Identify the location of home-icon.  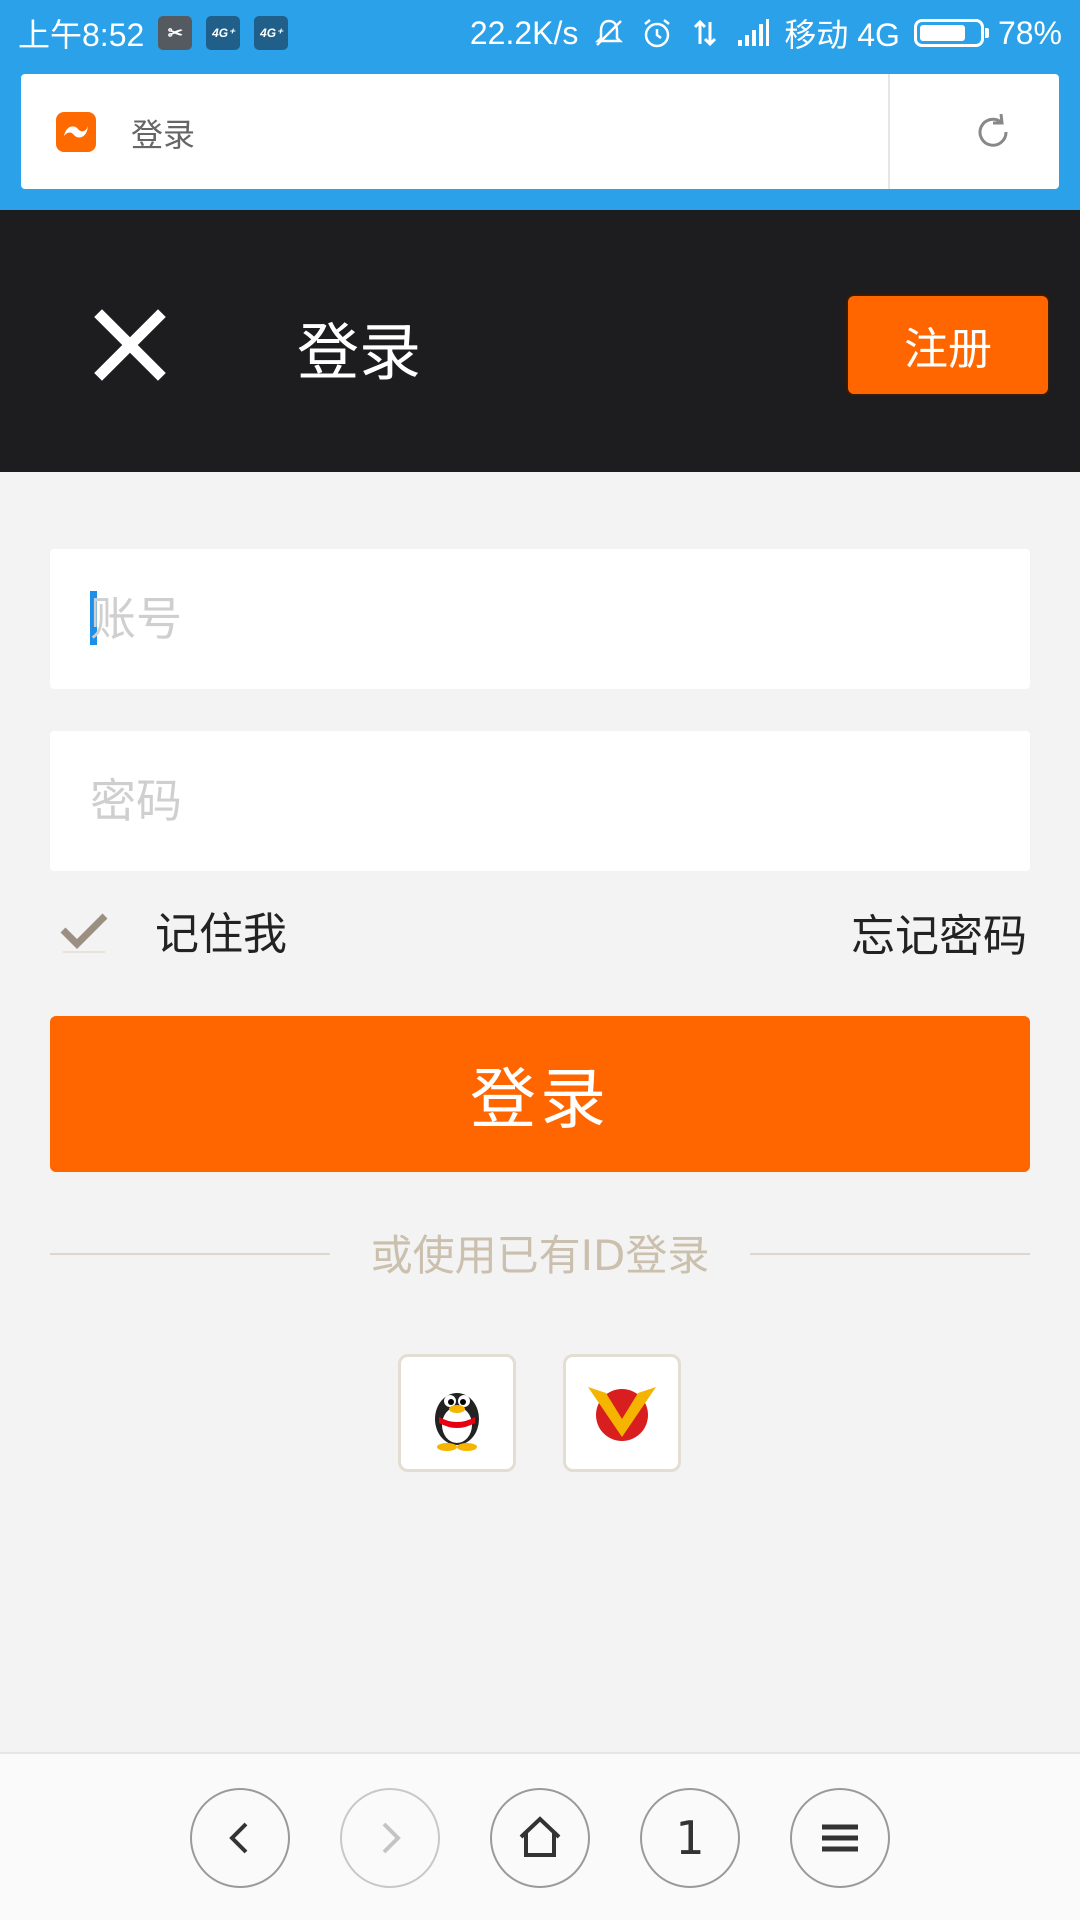
(540, 1836).